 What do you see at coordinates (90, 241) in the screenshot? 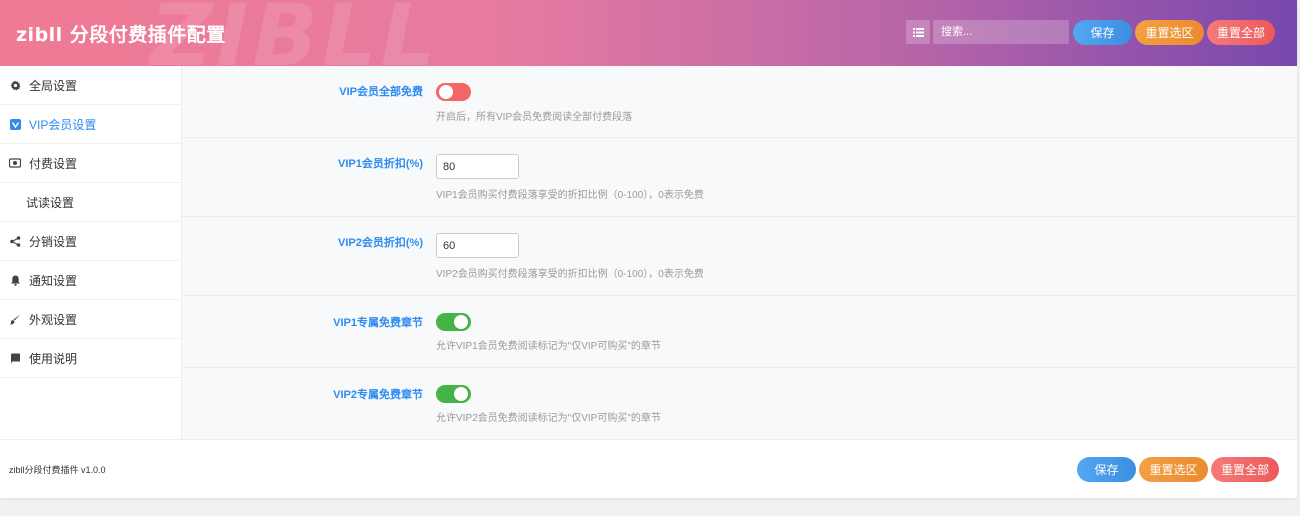
I see `sidebar-item-distribution: 分销设置` at bounding box center [90, 241].